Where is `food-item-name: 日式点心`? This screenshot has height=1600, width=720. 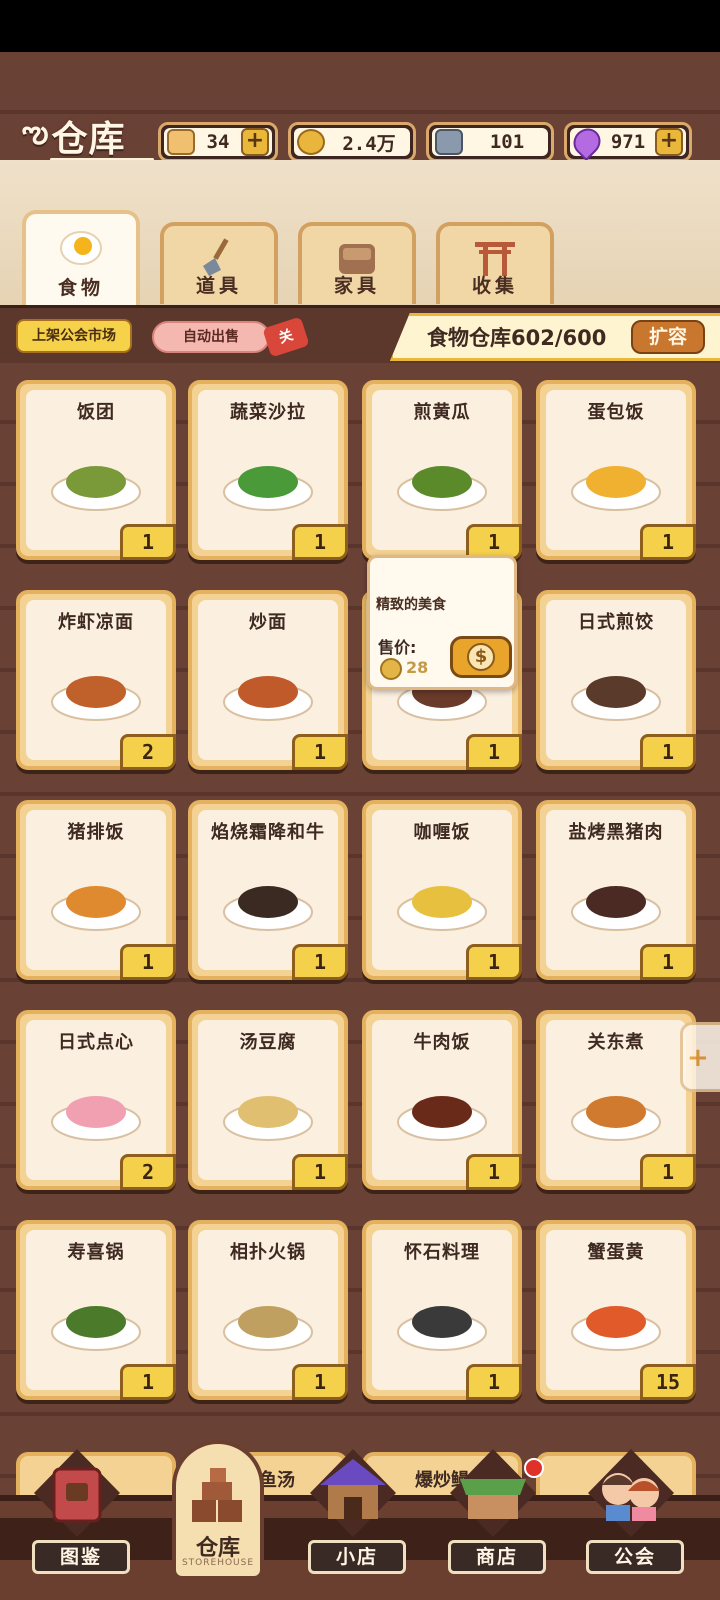 food-item-name: 日式点心 is located at coordinates (96, 1042).